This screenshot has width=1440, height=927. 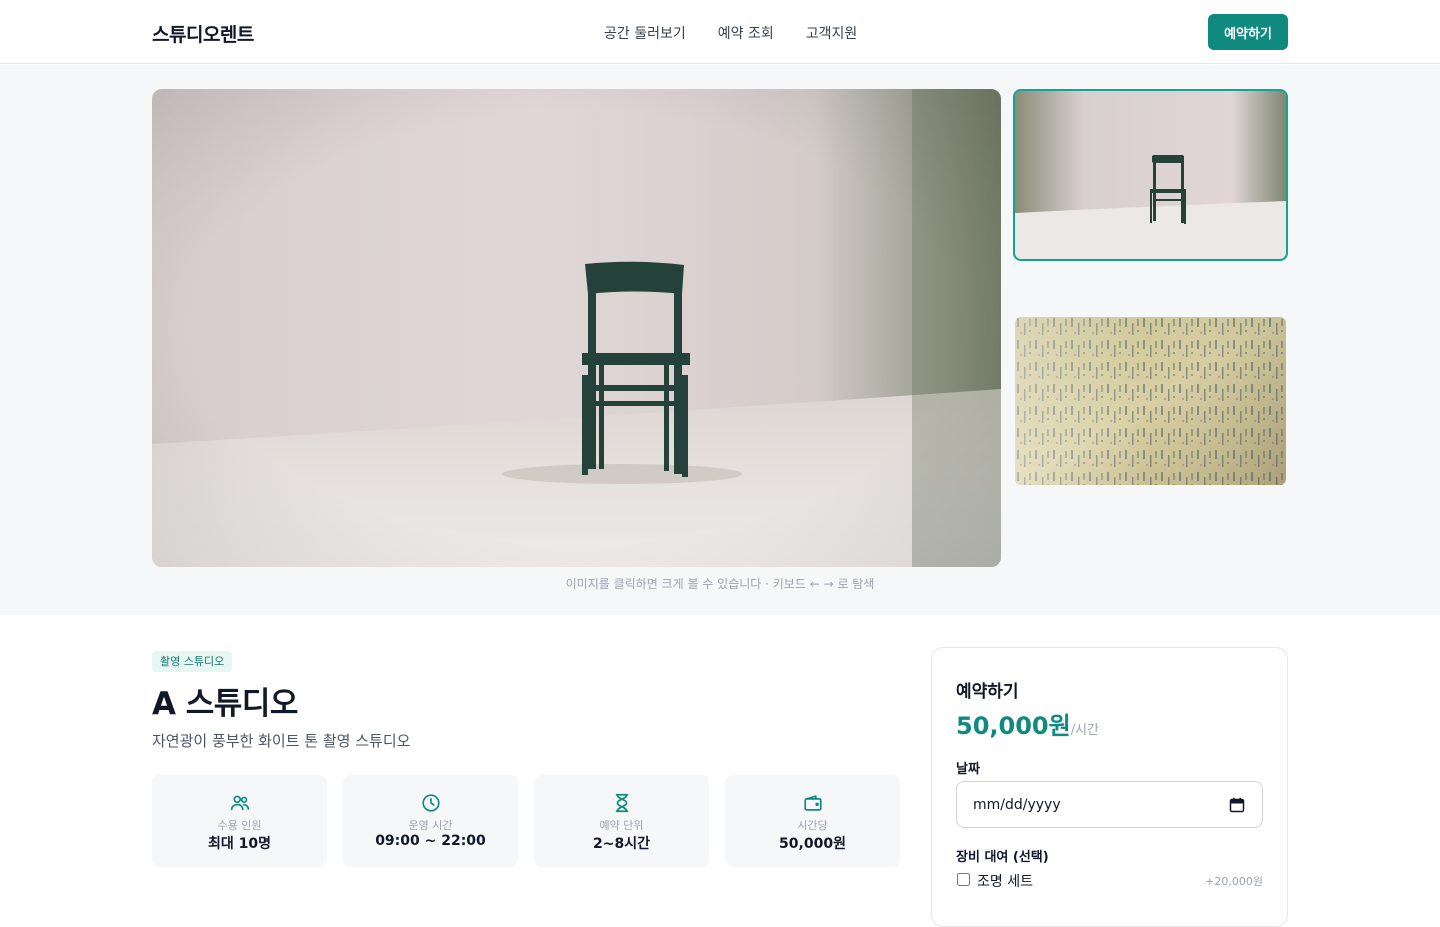 I want to click on equipment-option-lighting: 조명 세트 +20,000원, so click(x=1109, y=880).